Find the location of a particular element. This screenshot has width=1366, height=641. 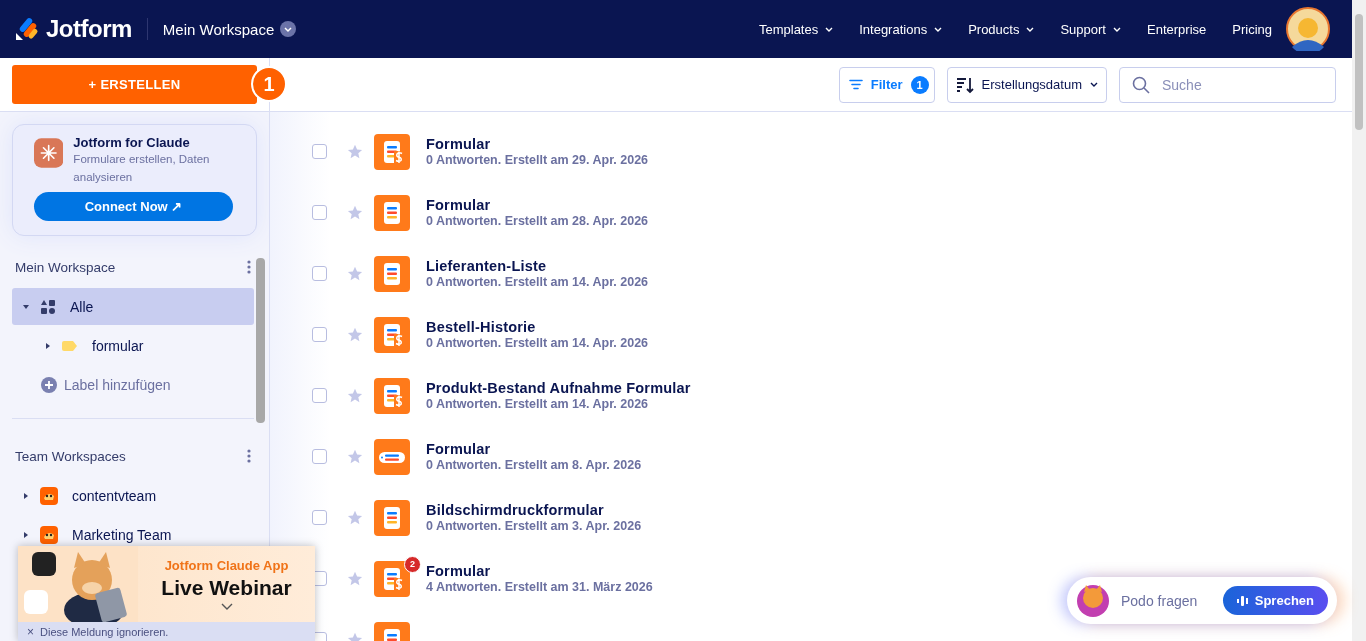

sparkle-icon is located at coordinates (49, 153).